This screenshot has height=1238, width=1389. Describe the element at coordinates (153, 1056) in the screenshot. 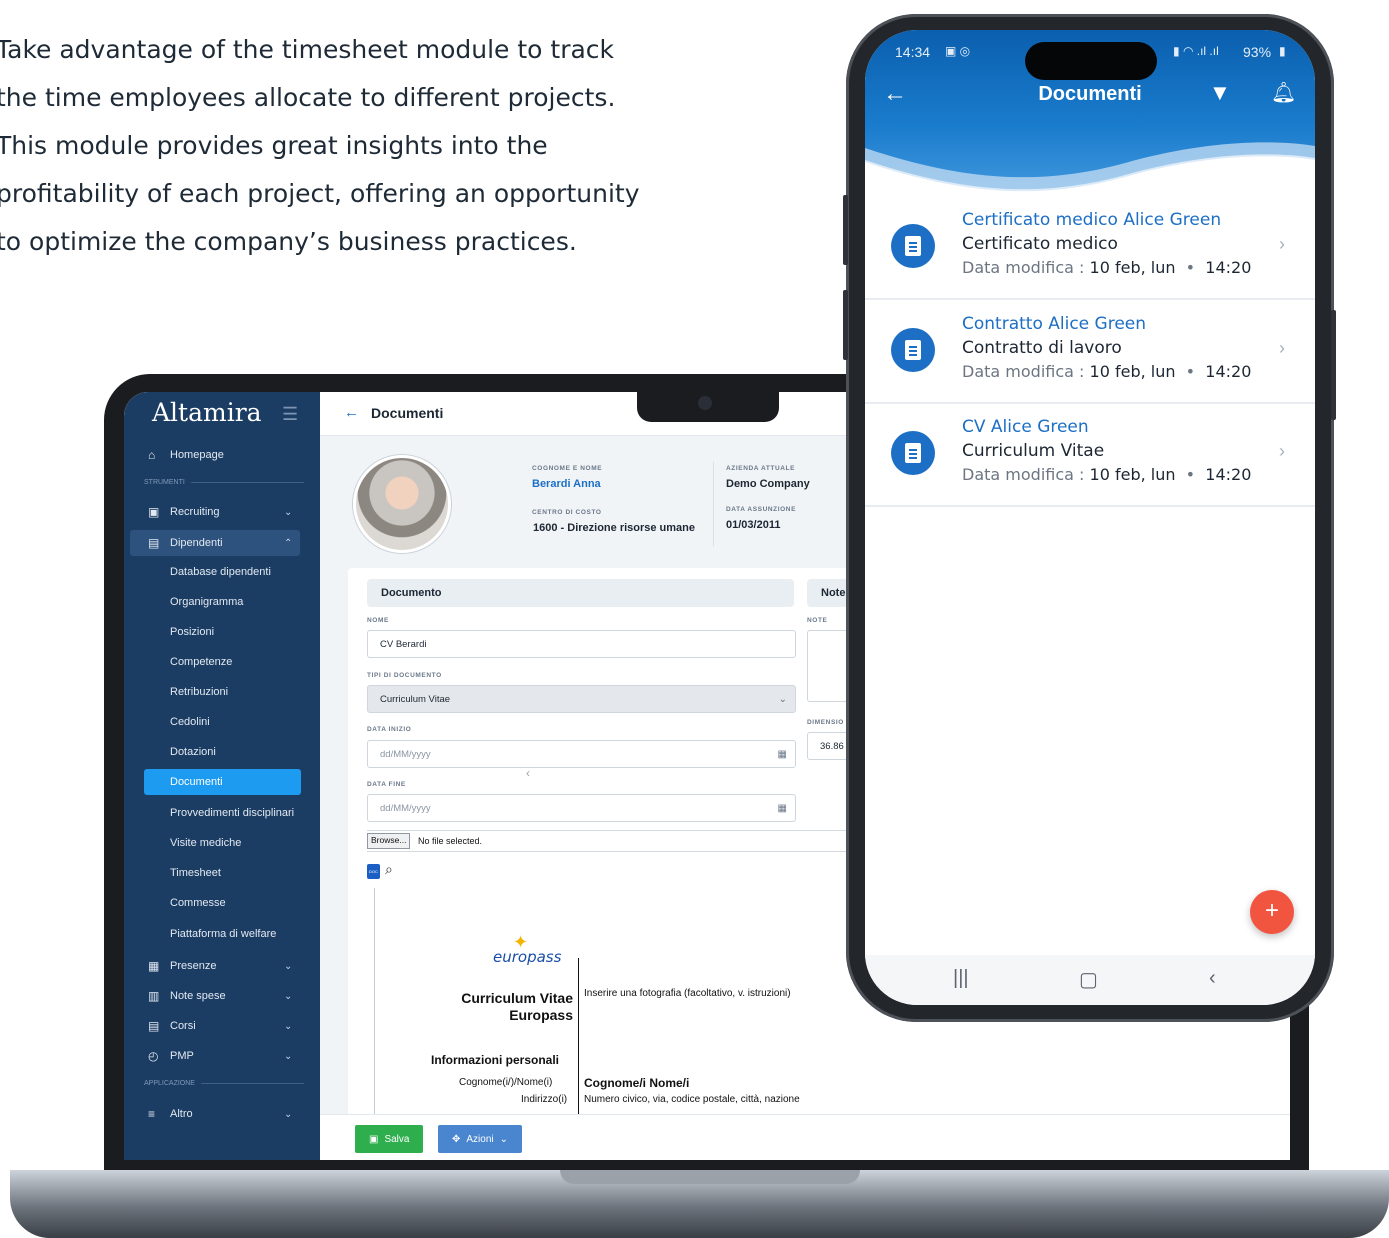

I see `gauge-icon: ◴` at that location.